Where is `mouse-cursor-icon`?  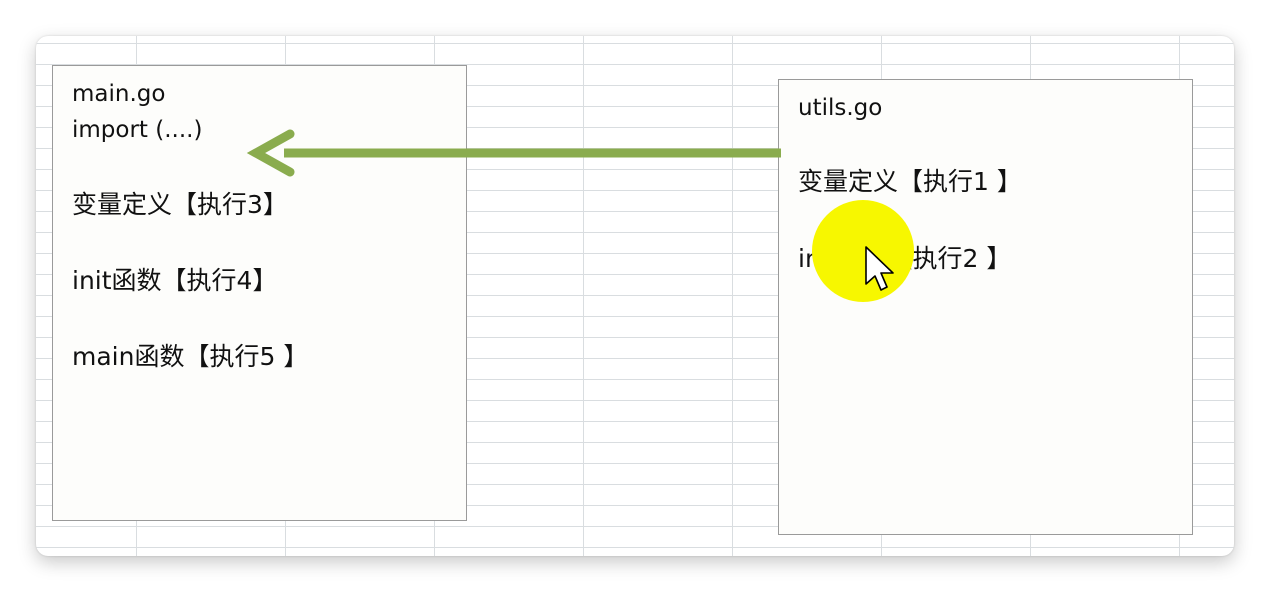
mouse-cursor-icon is located at coordinates (879, 268).